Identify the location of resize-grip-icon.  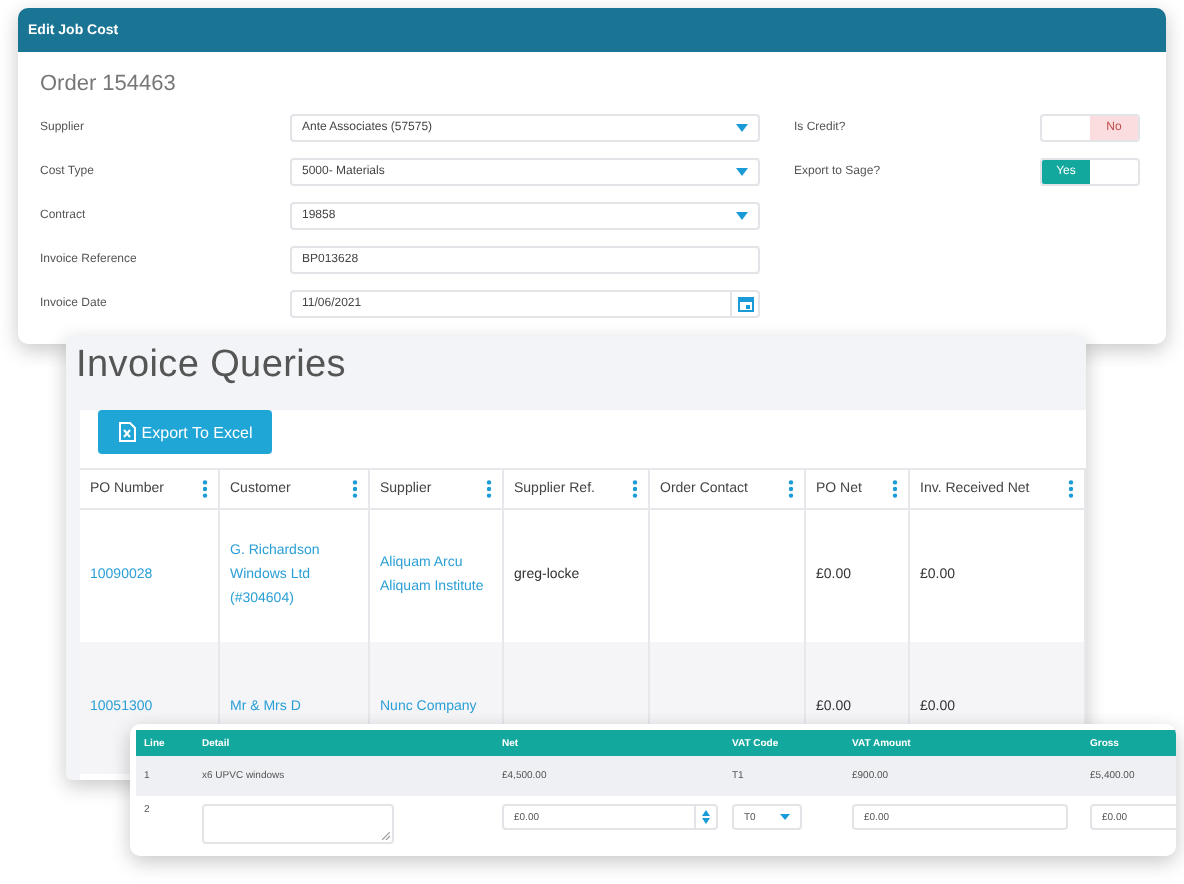
(386, 836).